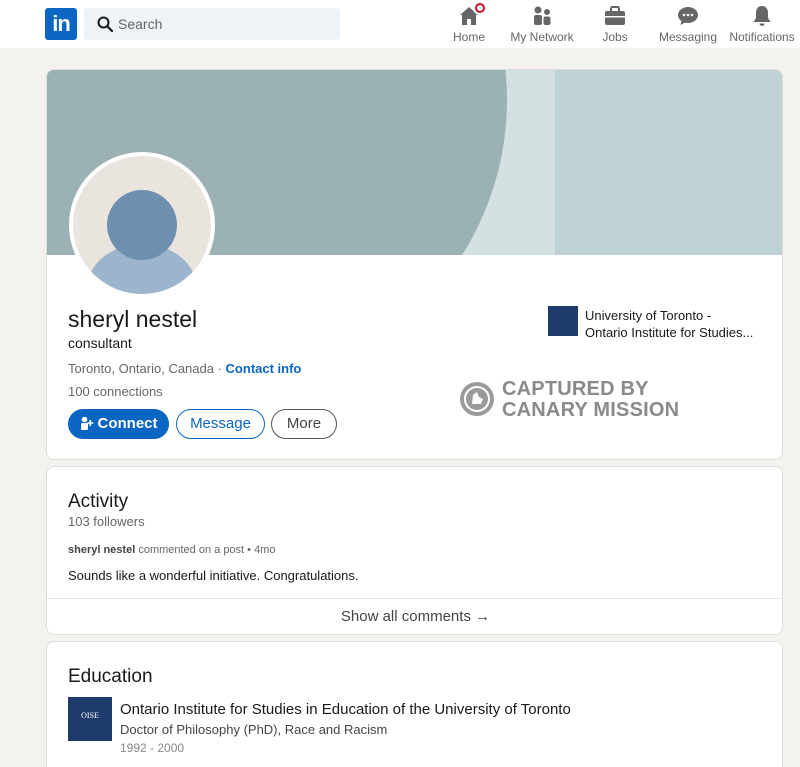  I want to click on location-text: Toronto, Ontario, Canada, so click(141, 368).